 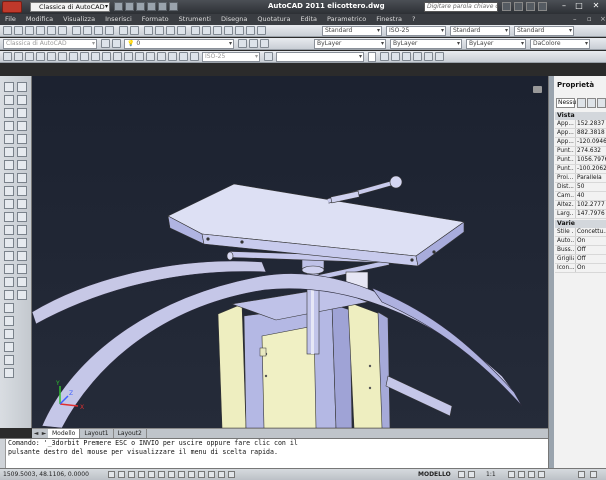 What do you see at coordinates (9, 152) in the screenshot?
I see `arc-icon` at bounding box center [9, 152].